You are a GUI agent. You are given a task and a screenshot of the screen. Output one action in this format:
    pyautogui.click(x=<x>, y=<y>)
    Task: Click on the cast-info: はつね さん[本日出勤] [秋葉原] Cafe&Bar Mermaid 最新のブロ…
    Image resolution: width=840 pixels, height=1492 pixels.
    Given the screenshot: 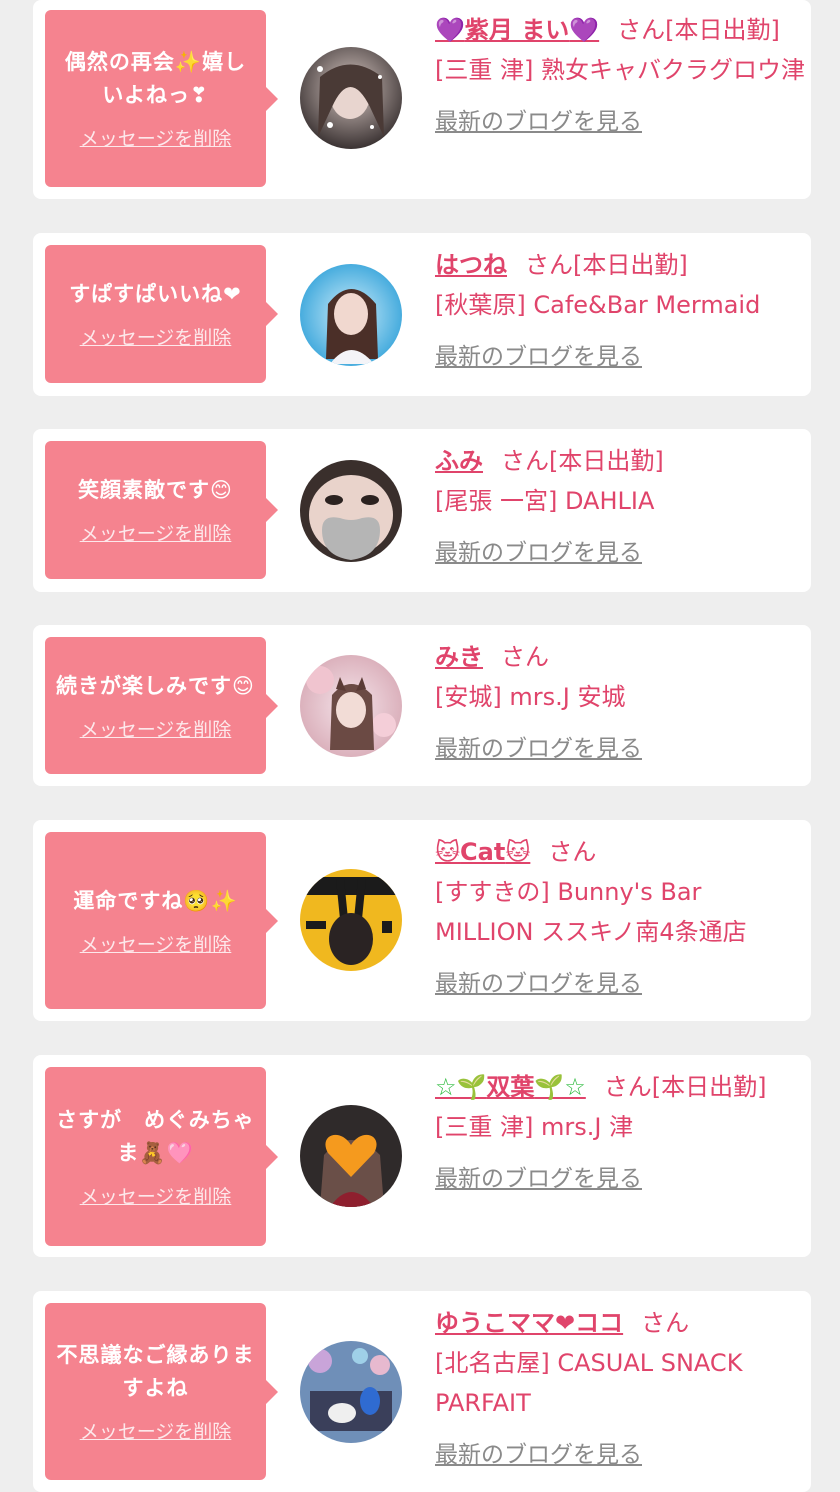 What is the action you would take?
    pyautogui.click(x=620, y=308)
    